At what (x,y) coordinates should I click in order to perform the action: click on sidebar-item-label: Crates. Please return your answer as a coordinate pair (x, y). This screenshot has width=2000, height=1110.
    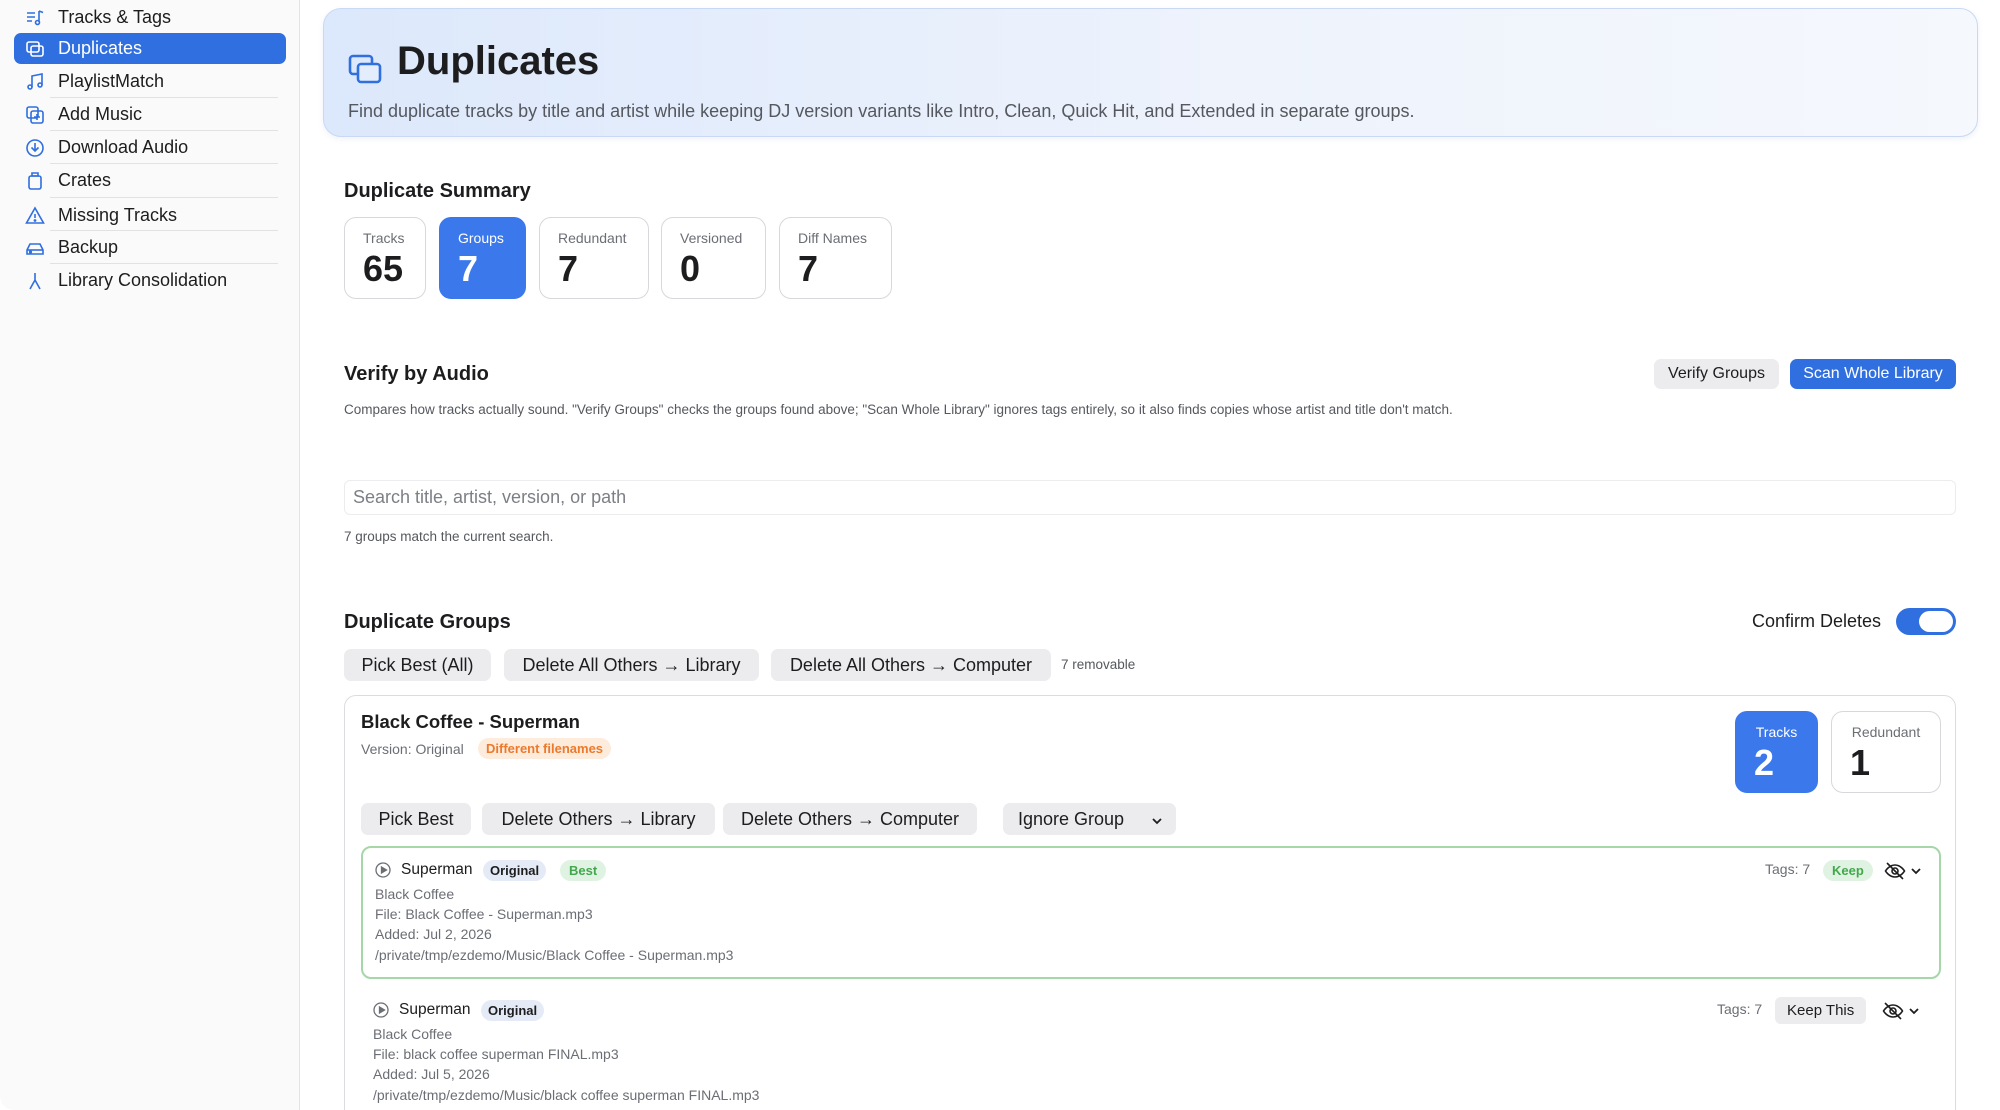
    Looking at the image, I should click on (85, 180).